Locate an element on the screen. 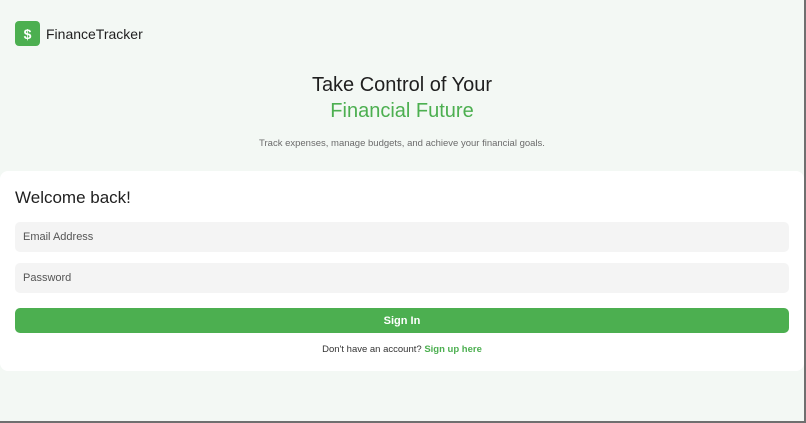 Image resolution: width=806 pixels, height=423 pixels. signup-link: Sign up here is located at coordinates (453, 349).